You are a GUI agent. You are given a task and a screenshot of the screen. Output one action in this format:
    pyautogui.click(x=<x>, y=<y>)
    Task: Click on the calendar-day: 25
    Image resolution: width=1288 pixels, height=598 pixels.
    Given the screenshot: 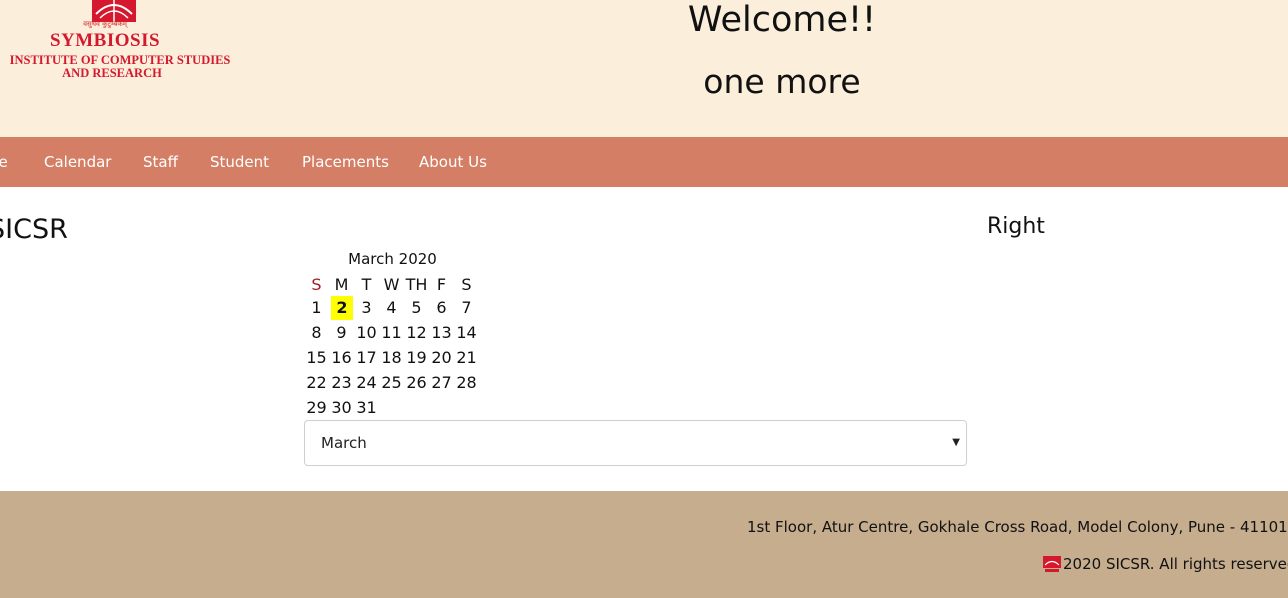 What is the action you would take?
    pyautogui.click(x=391, y=383)
    